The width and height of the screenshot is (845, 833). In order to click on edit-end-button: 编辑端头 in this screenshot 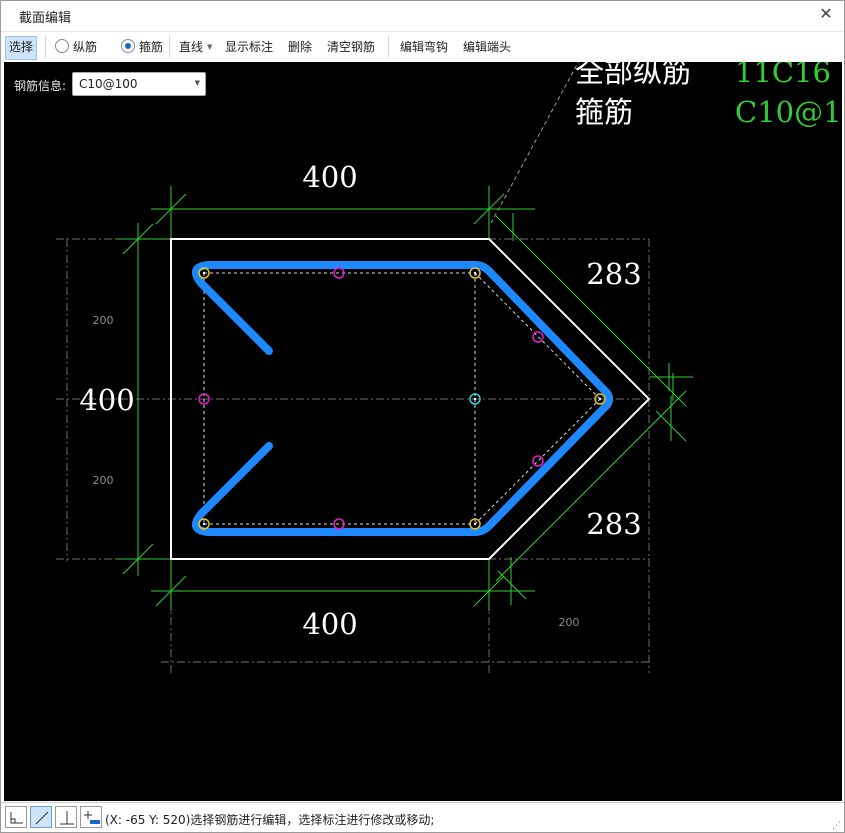, I will do `click(487, 47)`.